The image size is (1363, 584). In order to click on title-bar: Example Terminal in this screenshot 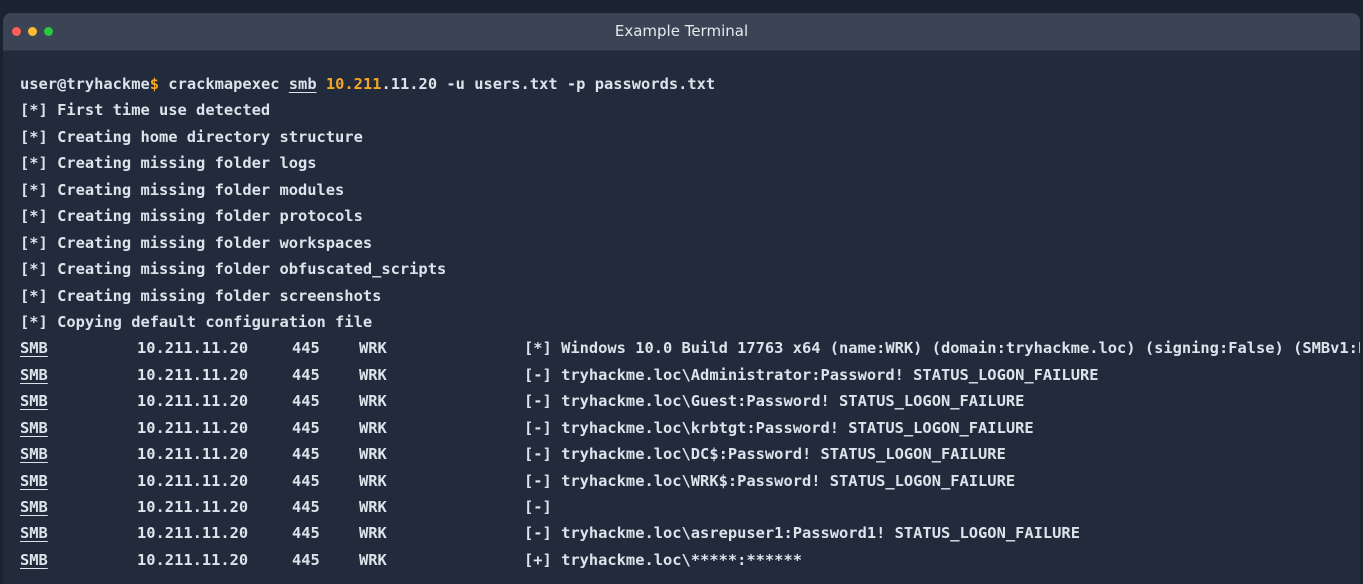, I will do `click(681, 32)`.